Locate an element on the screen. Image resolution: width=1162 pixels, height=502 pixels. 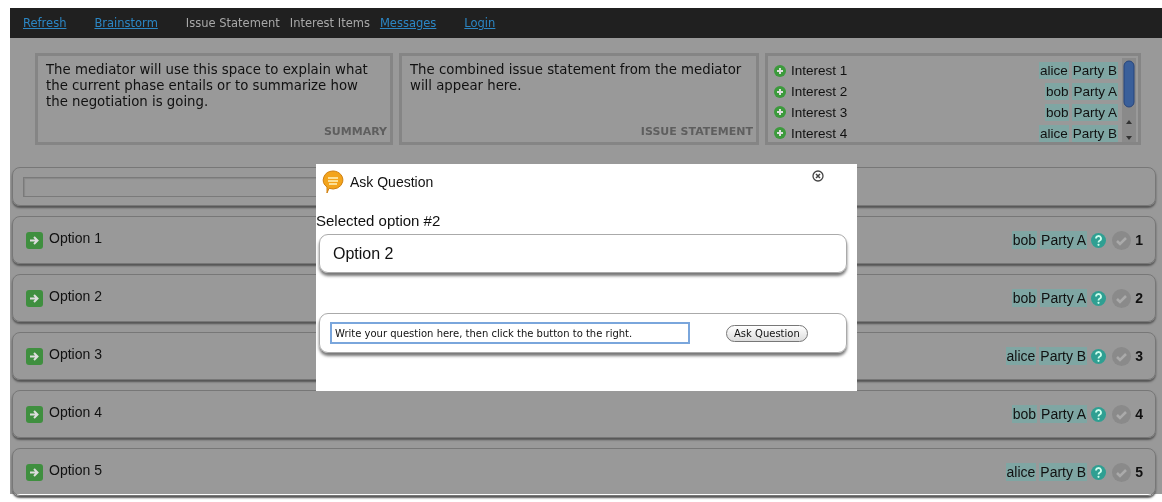
summary-caption: SUMMARY is located at coordinates (355, 132).